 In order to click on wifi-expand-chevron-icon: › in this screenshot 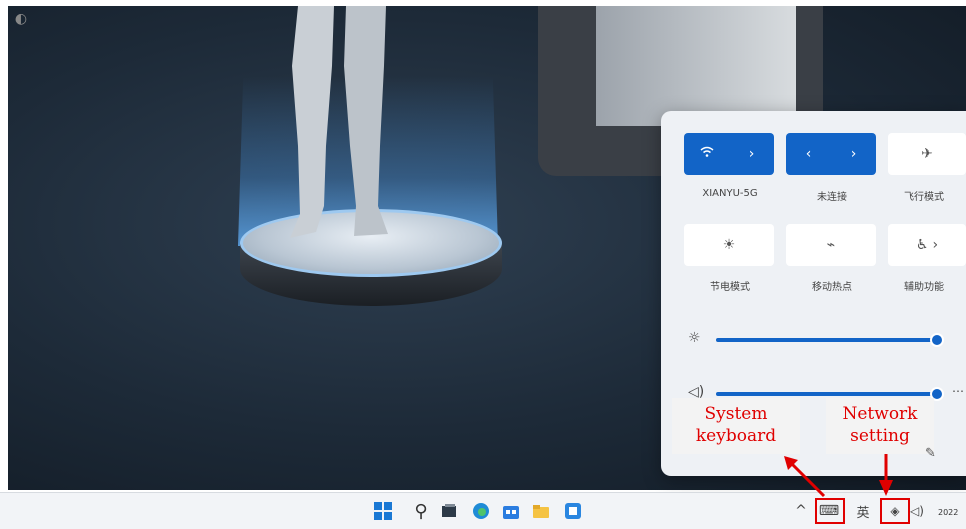, I will do `click(751, 154)`.